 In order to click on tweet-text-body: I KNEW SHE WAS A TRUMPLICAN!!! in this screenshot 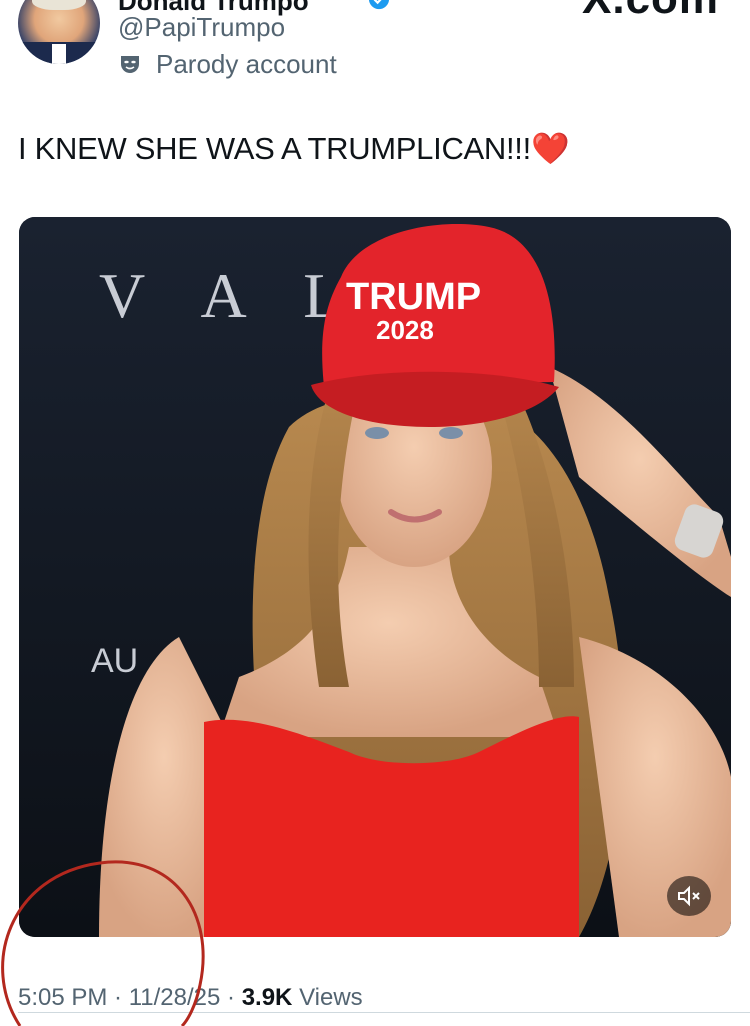, I will do `click(274, 148)`.